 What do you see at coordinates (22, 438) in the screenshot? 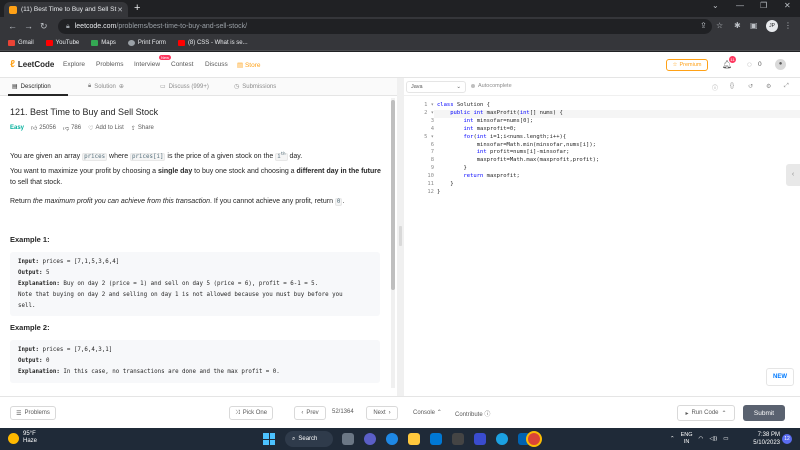
I see `weather-widget: 95°F Haze` at bounding box center [22, 438].